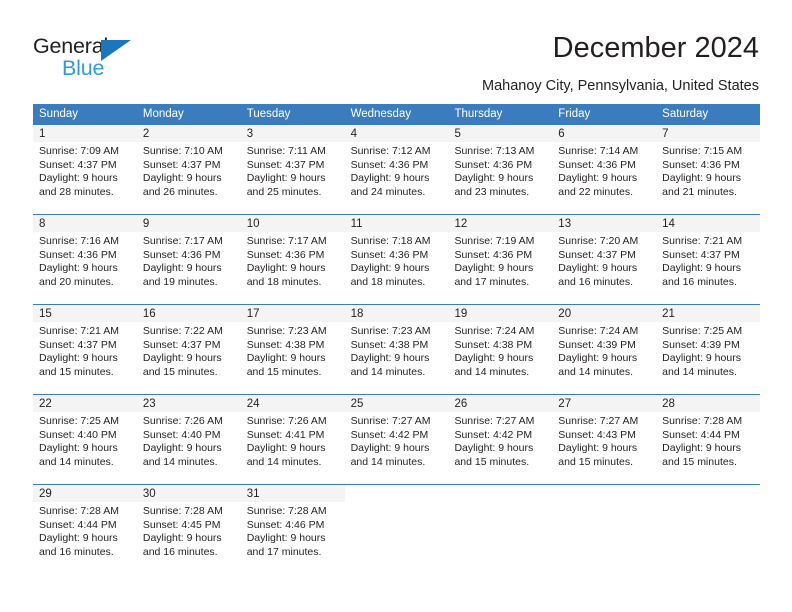 This screenshot has height=612, width=792. Describe the element at coordinates (390, 151) in the screenshot. I see `sunrise-text: Sunrise: 7:12 AM` at that location.